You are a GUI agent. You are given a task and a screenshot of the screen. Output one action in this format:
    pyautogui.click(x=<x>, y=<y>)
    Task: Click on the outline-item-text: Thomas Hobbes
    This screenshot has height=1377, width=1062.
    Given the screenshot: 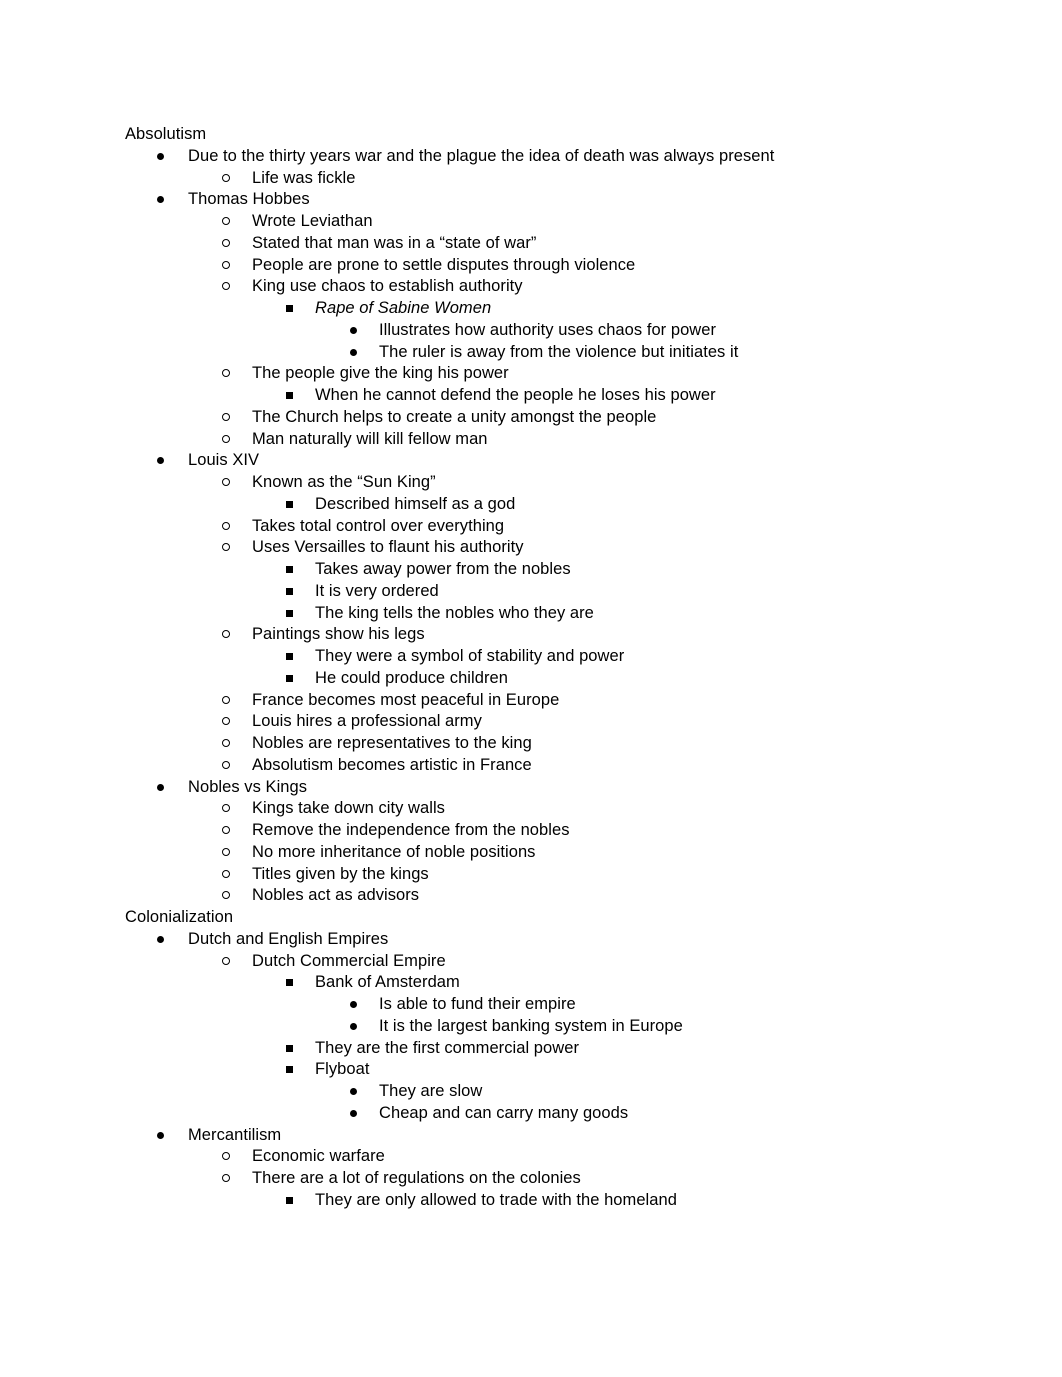 What is the action you would take?
    pyautogui.click(x=249, y=199)
    